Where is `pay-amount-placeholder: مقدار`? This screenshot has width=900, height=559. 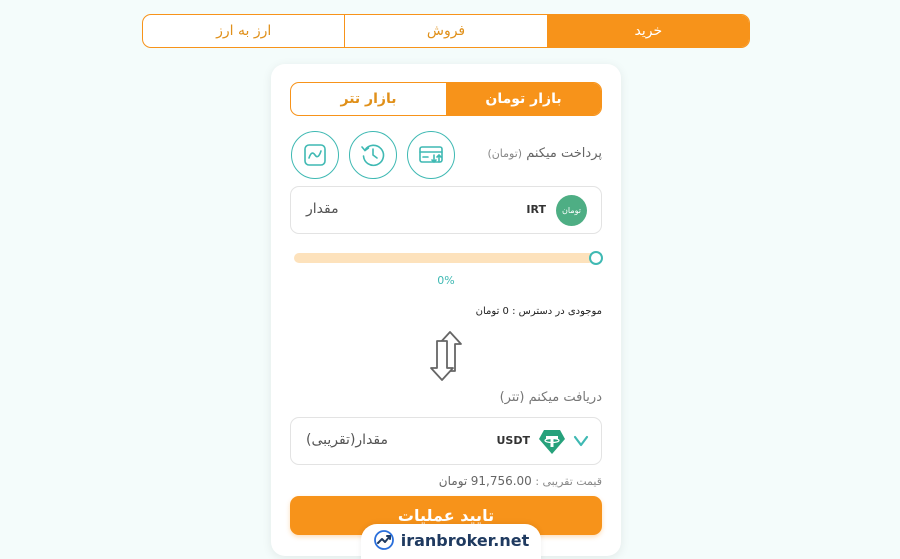
pay-amount-placeholder: مقدار is located at coordinates (322, 209).